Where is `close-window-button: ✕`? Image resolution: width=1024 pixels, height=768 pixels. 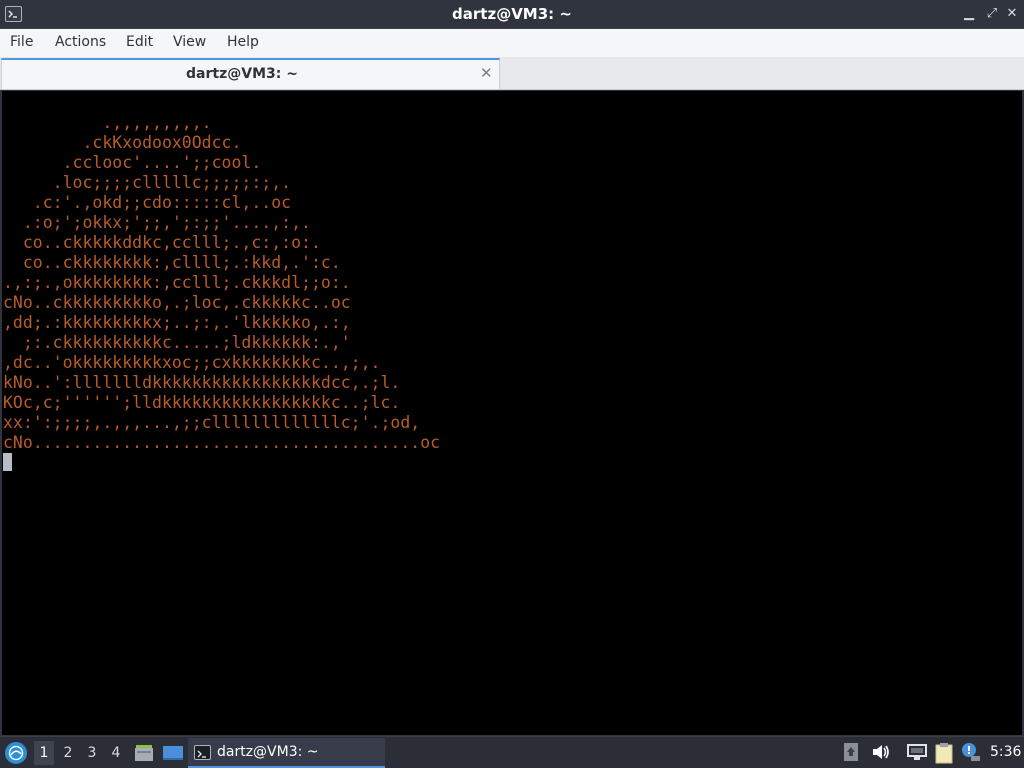 close-window-button: ✕ is located at coordinates (1012, 14).